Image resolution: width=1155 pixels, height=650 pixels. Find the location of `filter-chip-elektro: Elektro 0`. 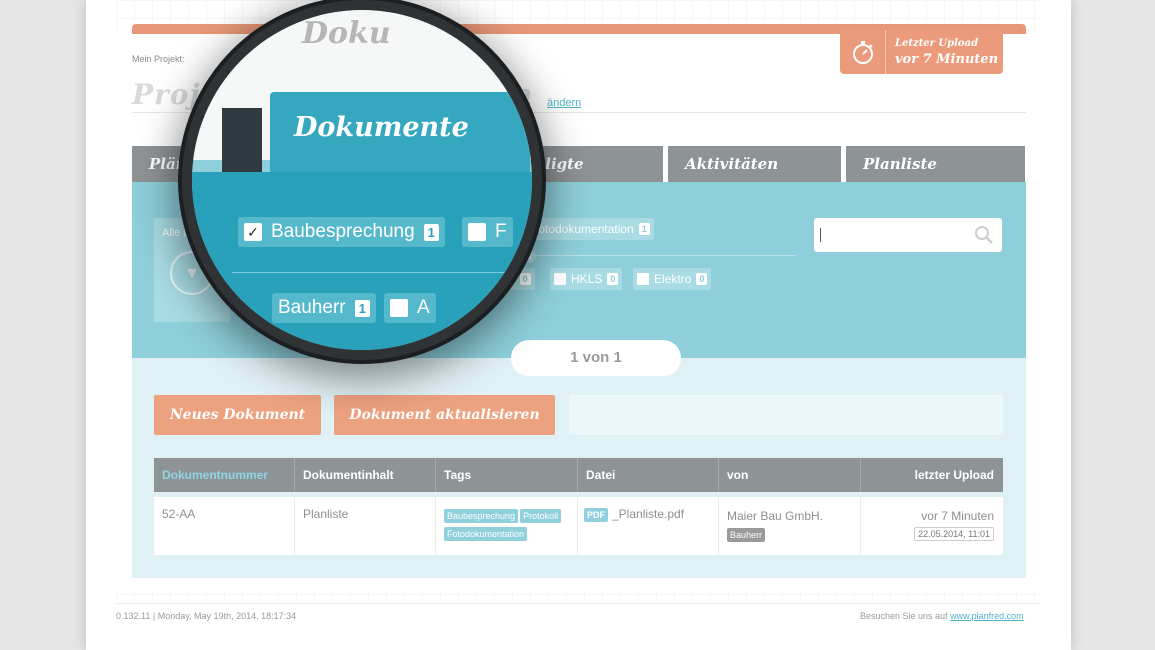

filter-chip-elektro: Elektro 0 is located at coordinates (672, 279).